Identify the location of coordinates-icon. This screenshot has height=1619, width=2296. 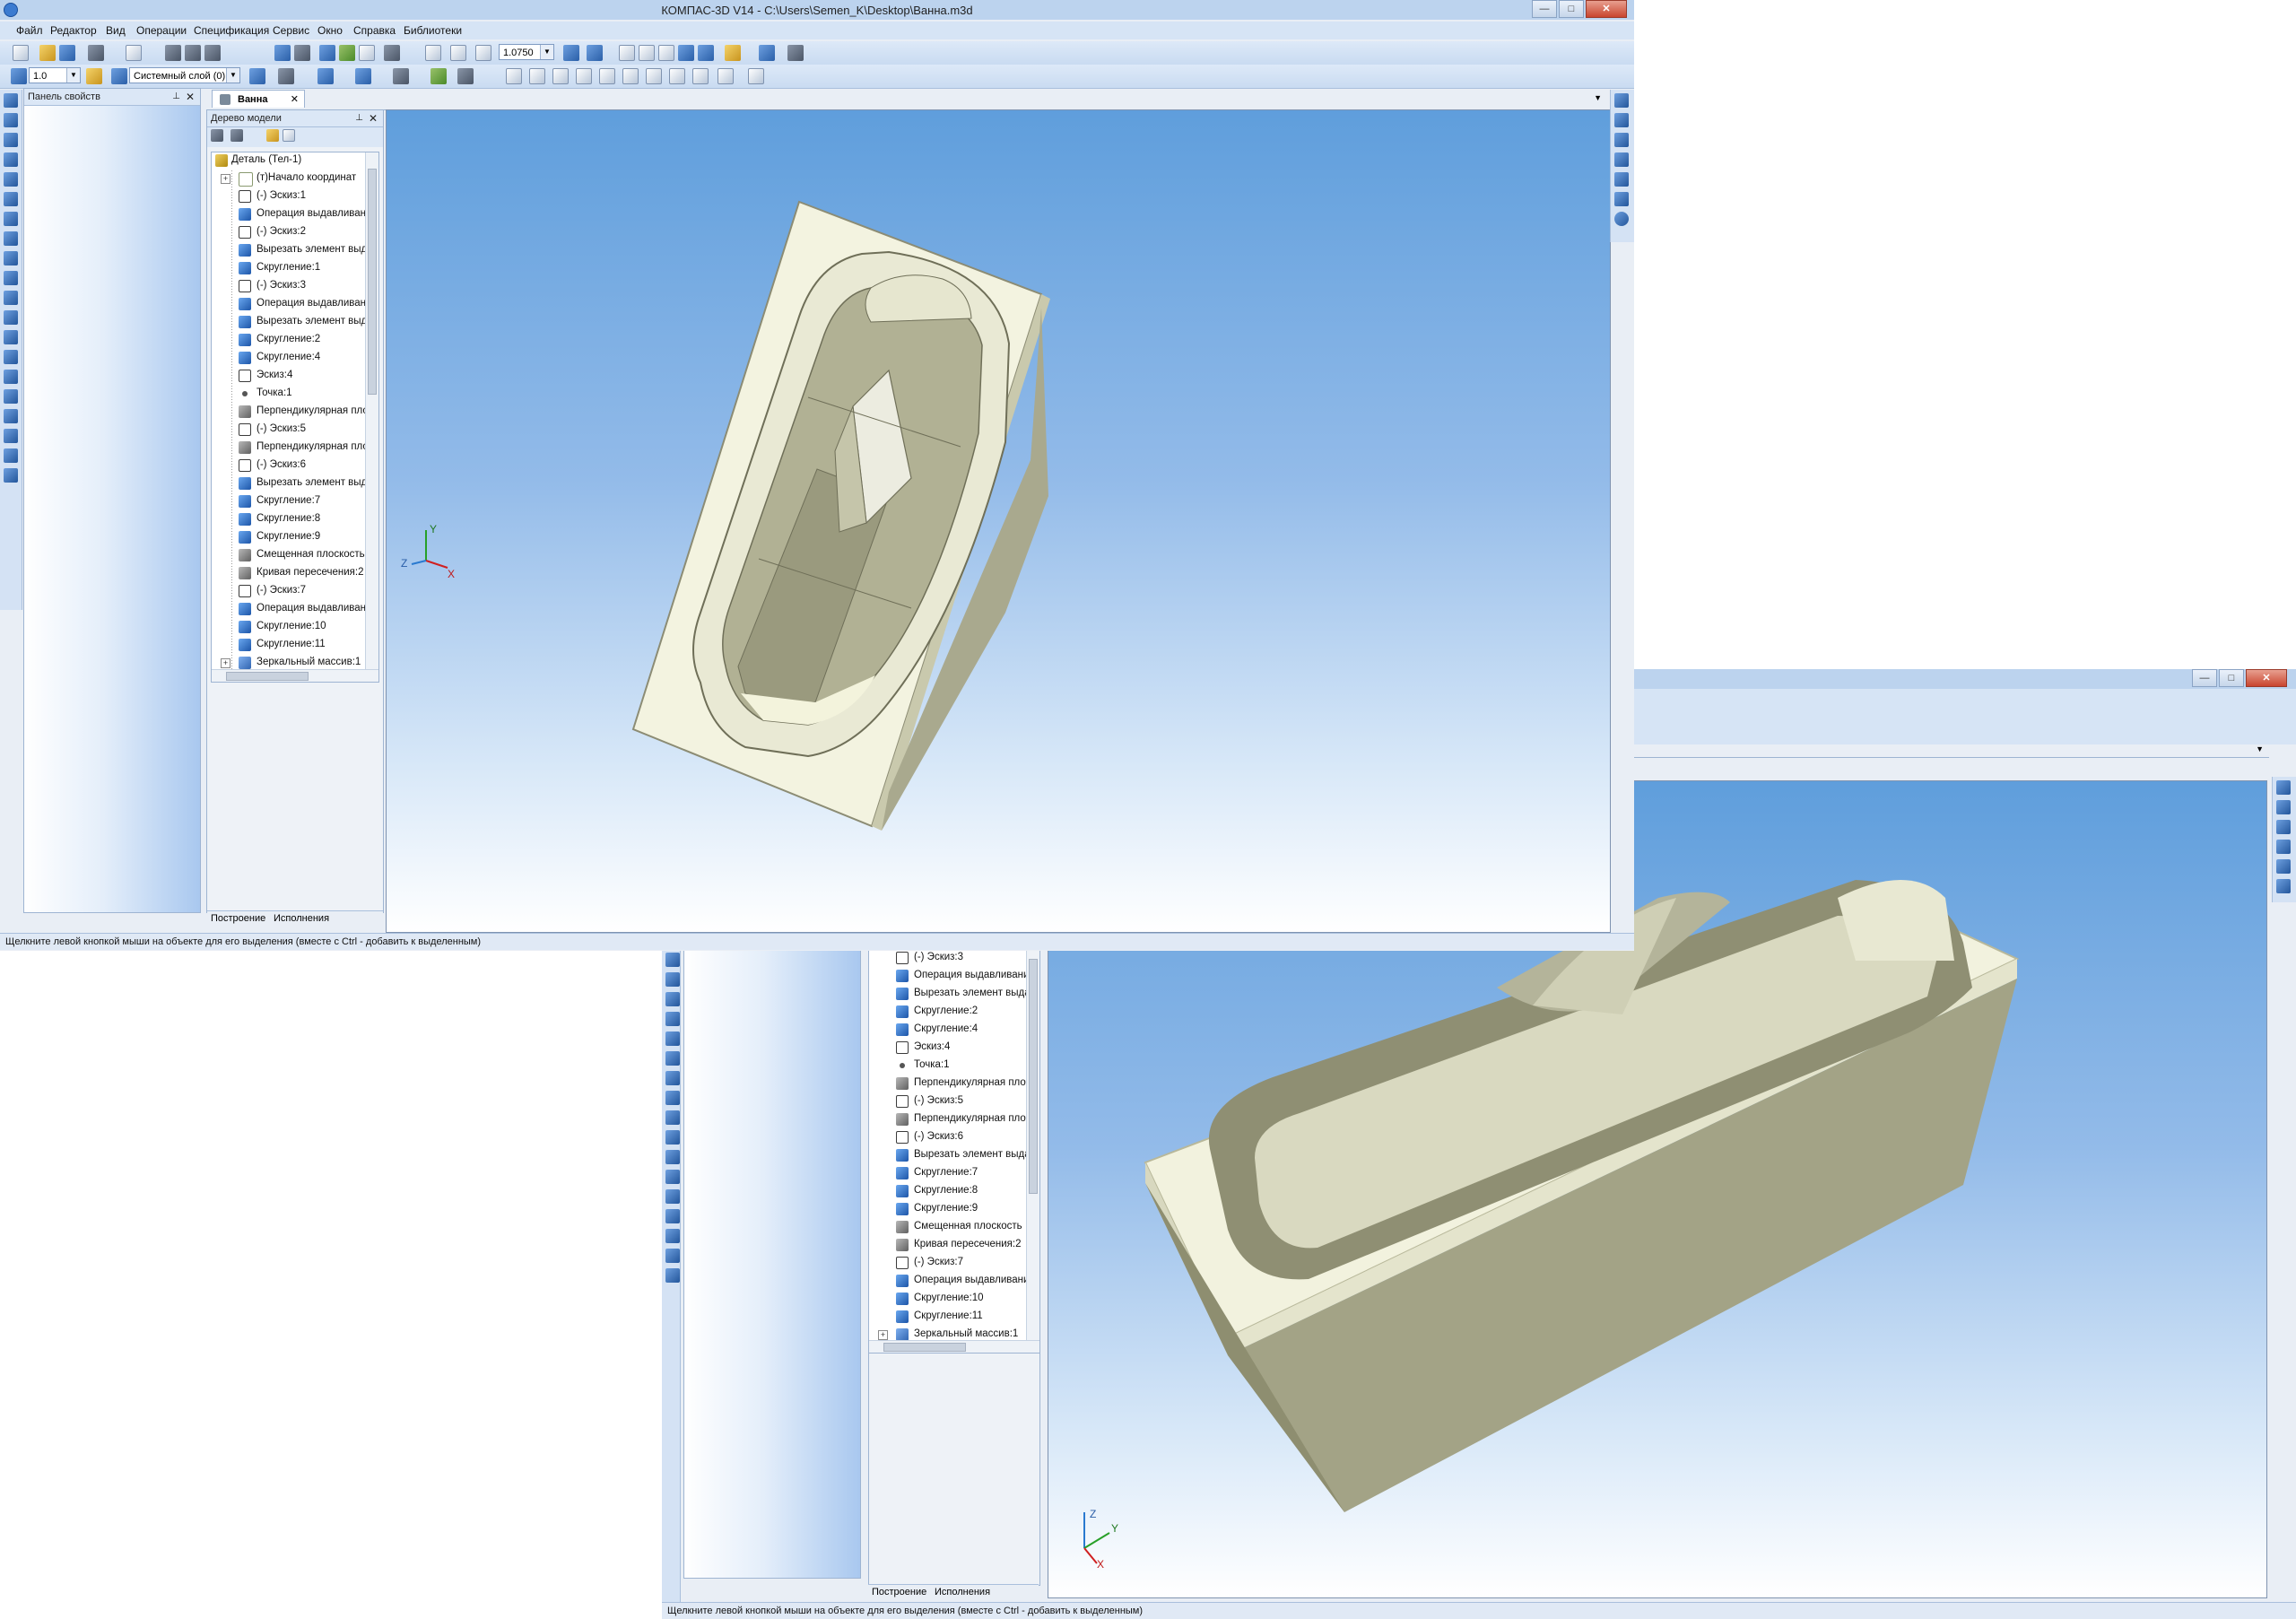
(257, 76).